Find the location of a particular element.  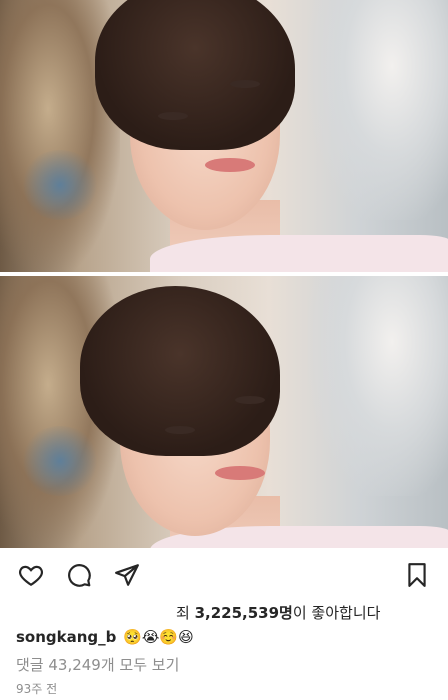

view-all-comments-link: 댓글 43,249개 모두 보기 is located at coordinates (97, 664).